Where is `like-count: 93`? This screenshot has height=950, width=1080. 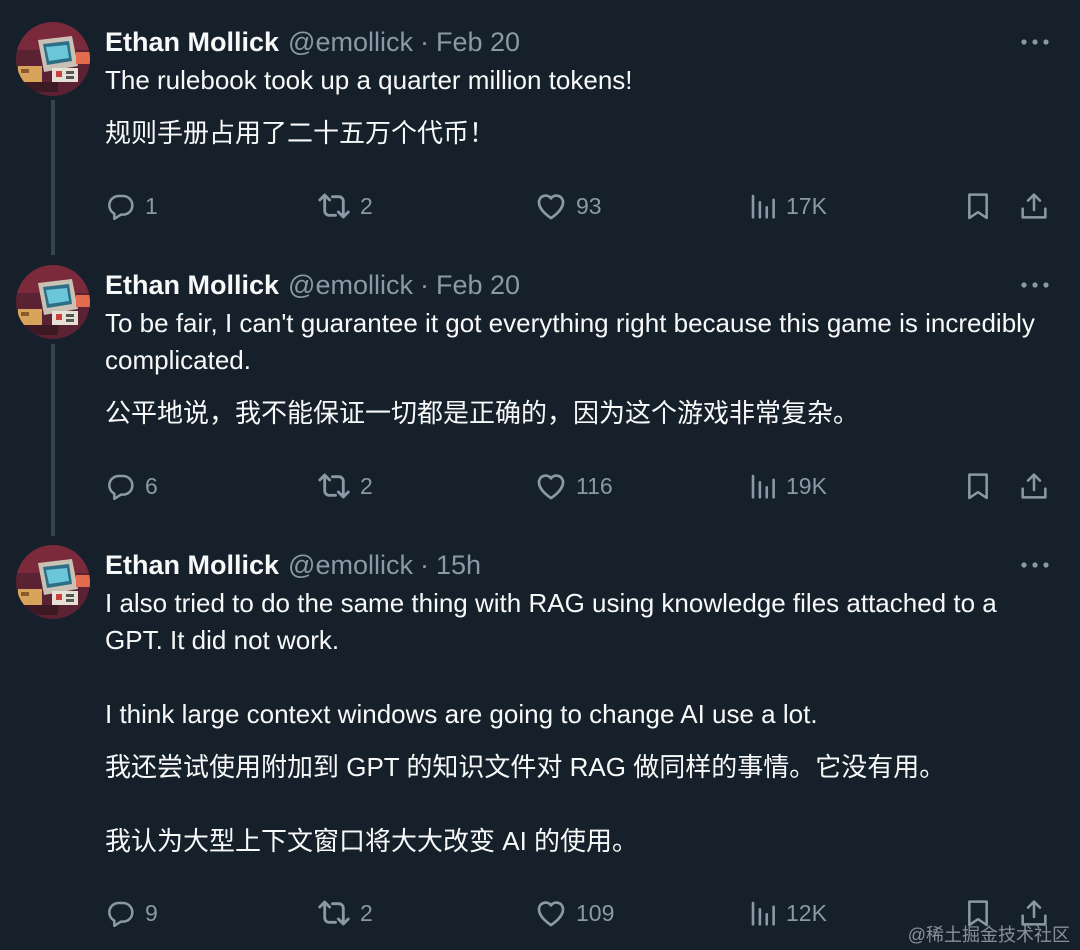
like-count: 93 is located at coordinates (589, 205).